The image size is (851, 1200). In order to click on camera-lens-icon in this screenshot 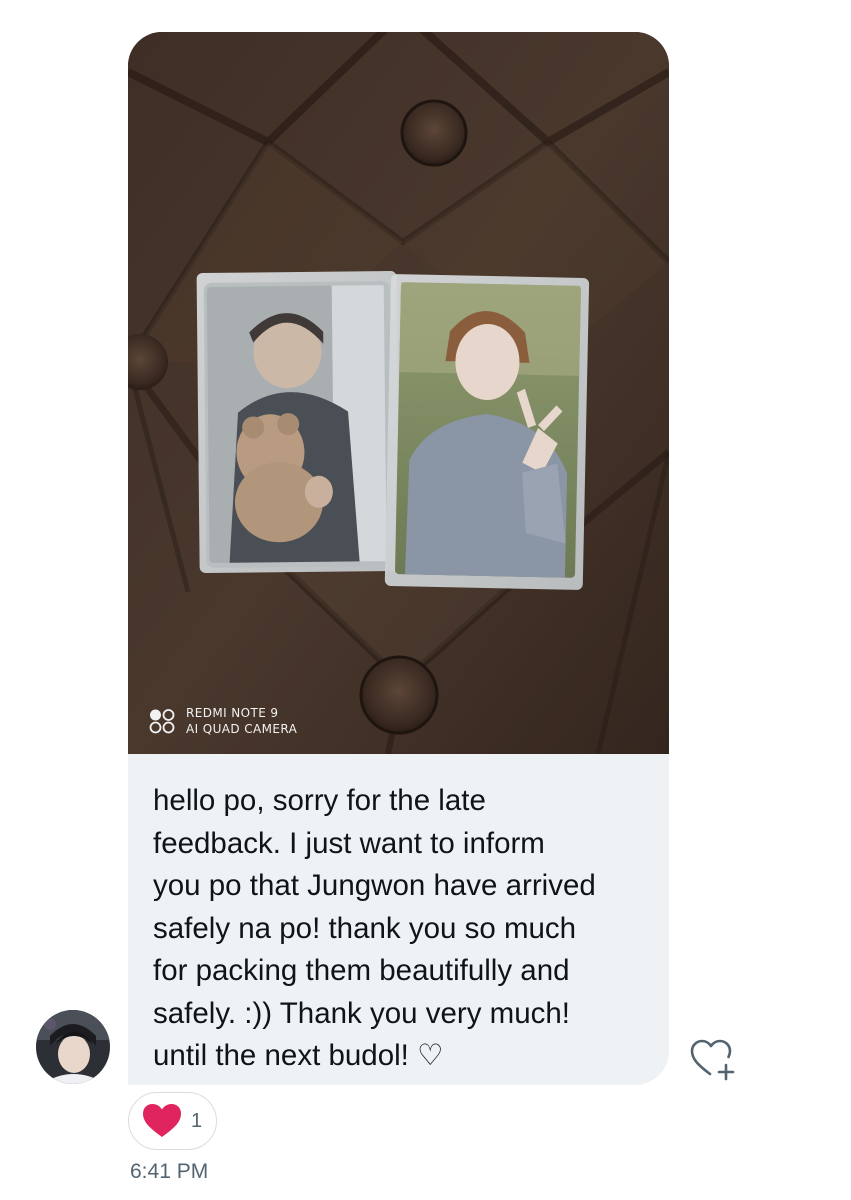, I will do `click(162, 721)`.